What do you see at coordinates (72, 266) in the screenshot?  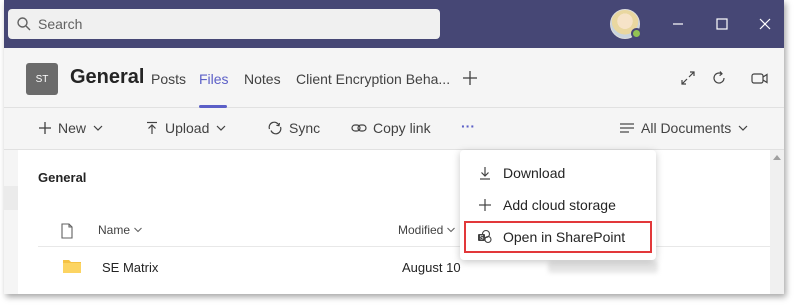 I see `folder-icon` at bounding box center [72, 266].